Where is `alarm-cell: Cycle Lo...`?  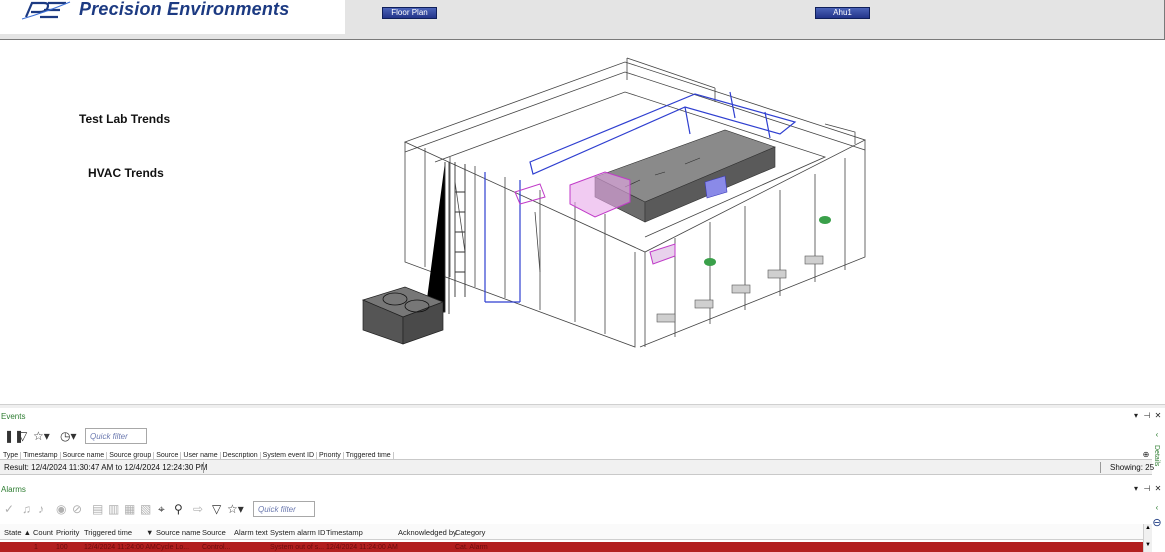
alarm-cell: Cycle Lo... is located at coordinates (173, 547).